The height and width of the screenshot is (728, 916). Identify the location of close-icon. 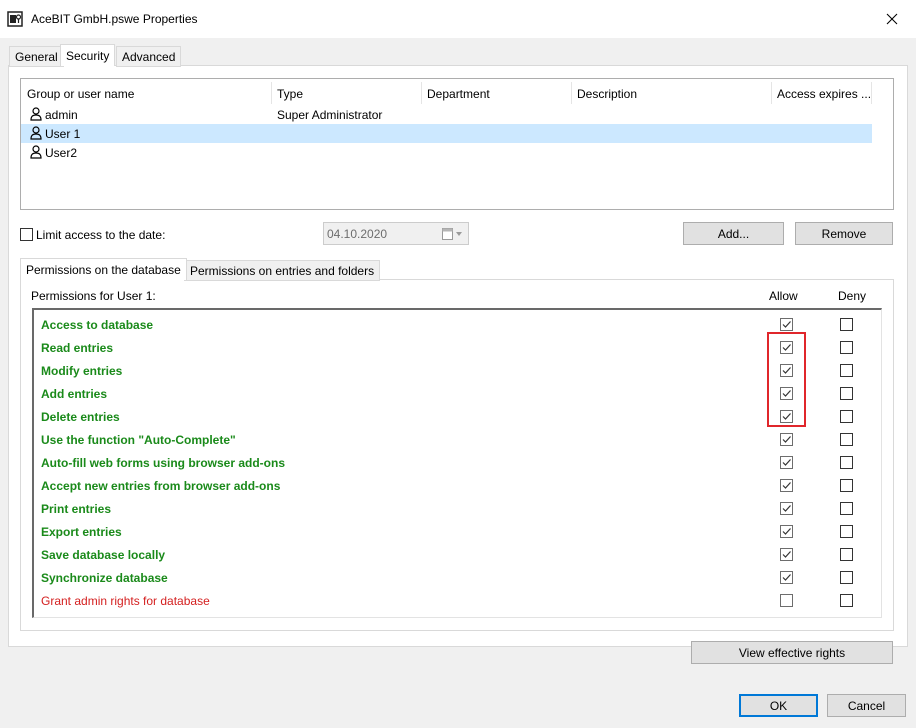
(892, 19).